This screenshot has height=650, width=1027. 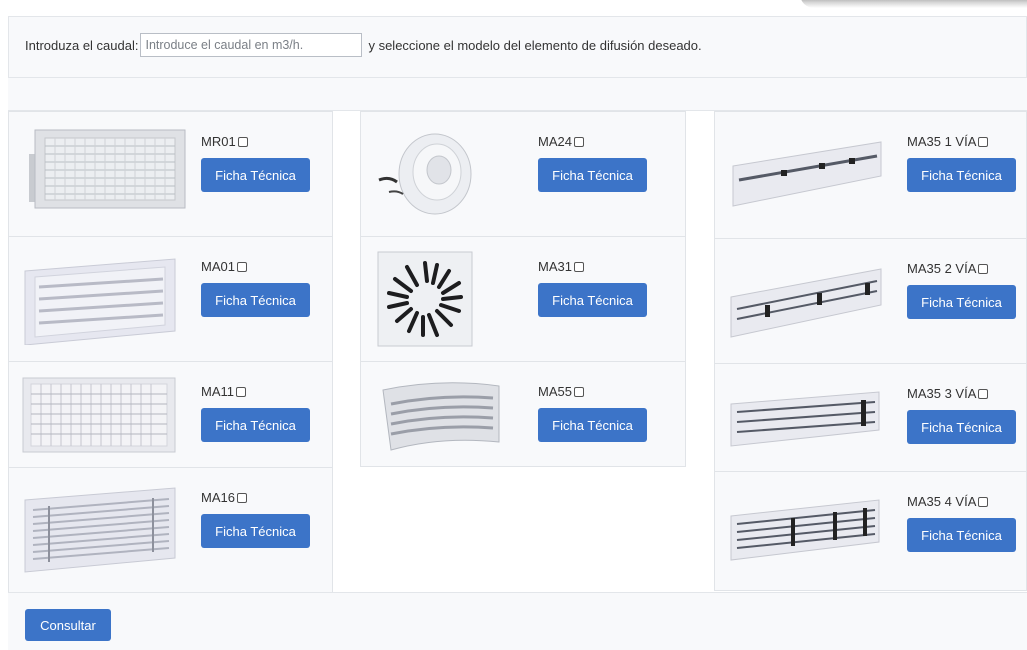 I want to click on product-card-ma01: MA01 Ficha Técnica, so click(x=170, y=299).